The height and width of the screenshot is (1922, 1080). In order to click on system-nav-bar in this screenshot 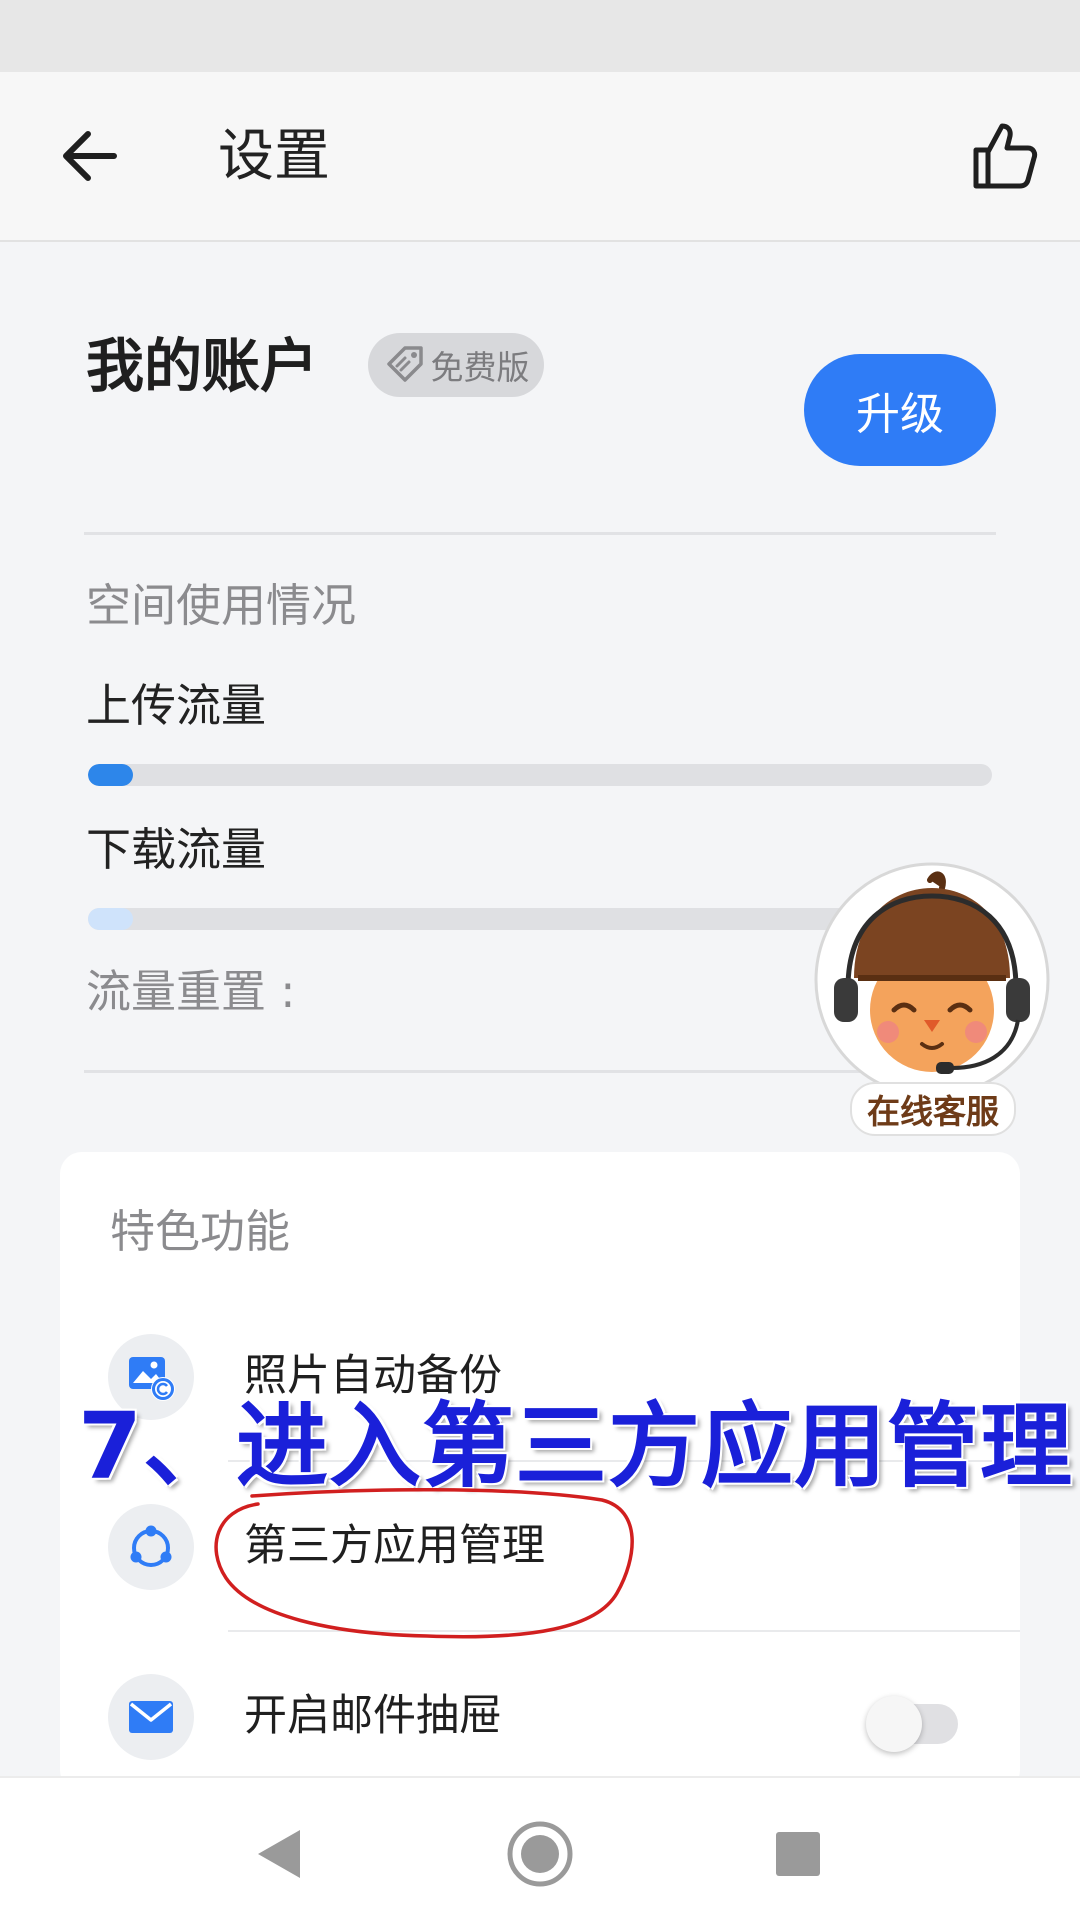, I will do `click(540, 1849)`.